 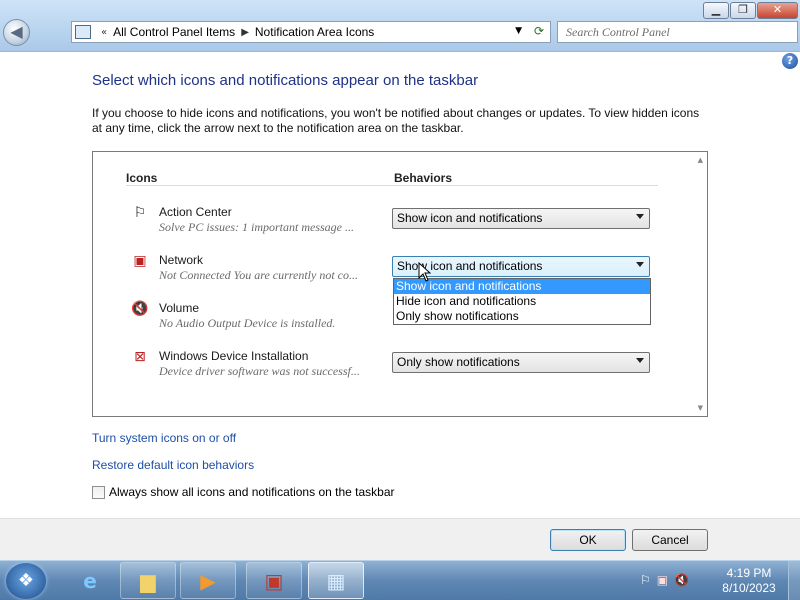 I want to click on row-name-device-installation: Windows Device Installation, so click(x=234, y=356).